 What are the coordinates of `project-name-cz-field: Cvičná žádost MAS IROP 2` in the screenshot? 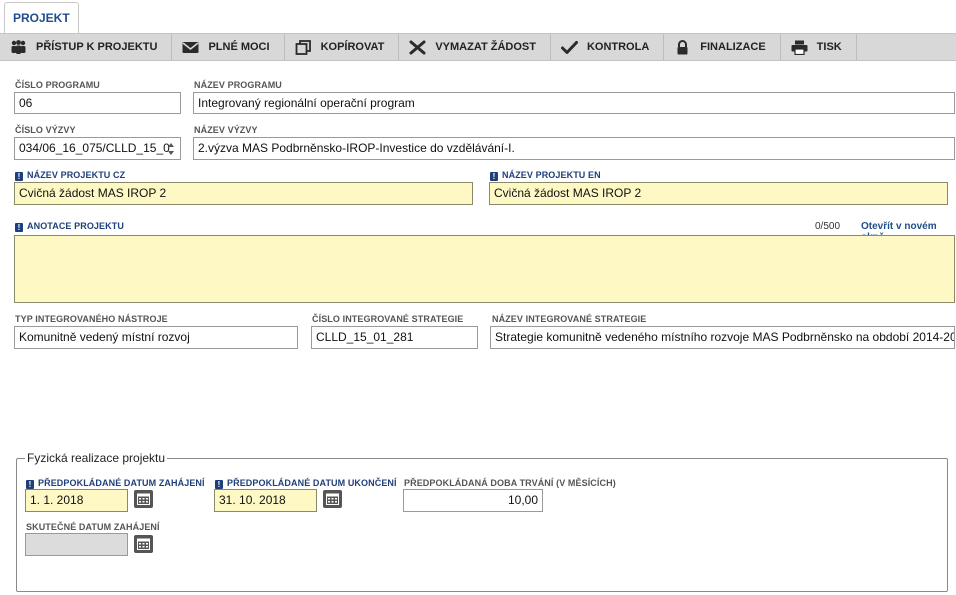 It's located at (243, 193).